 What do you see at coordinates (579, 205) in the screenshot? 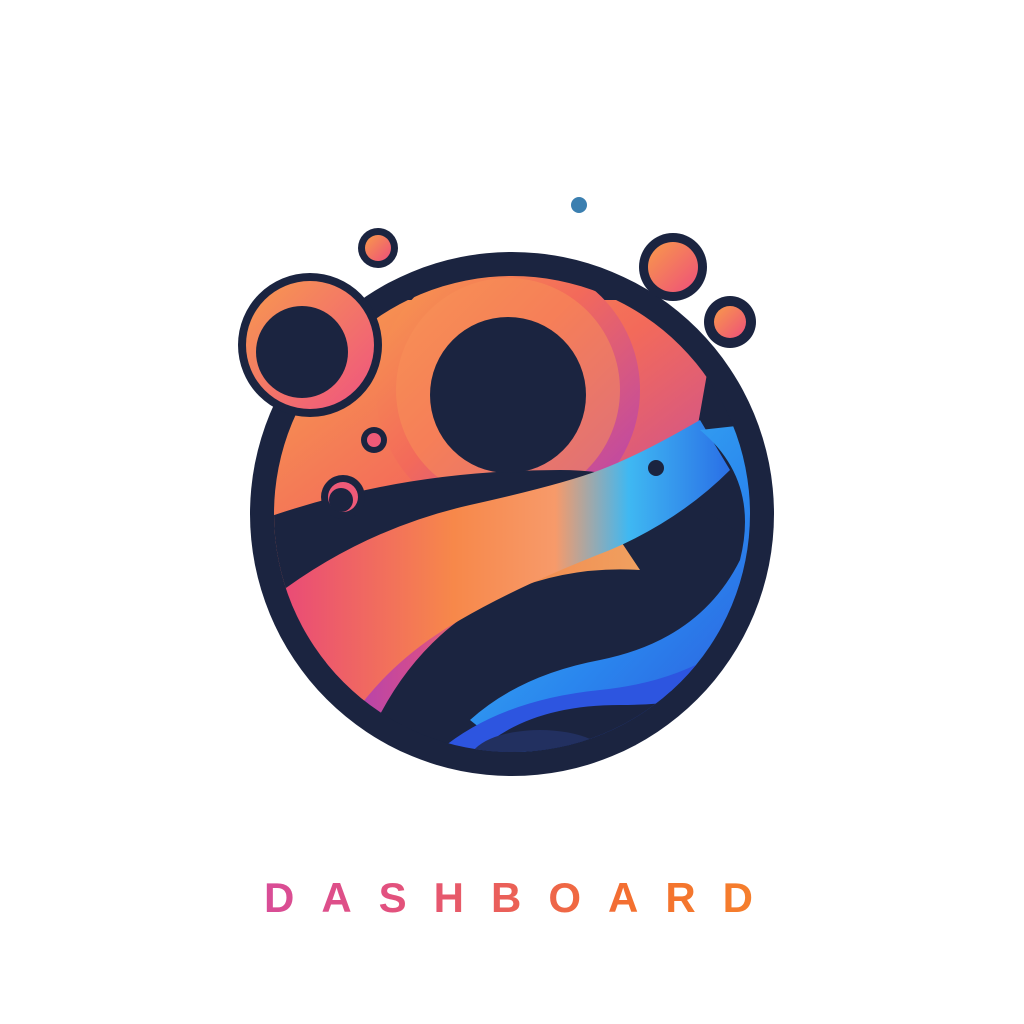
I see `dot-top` at bounding box center [579, 205].